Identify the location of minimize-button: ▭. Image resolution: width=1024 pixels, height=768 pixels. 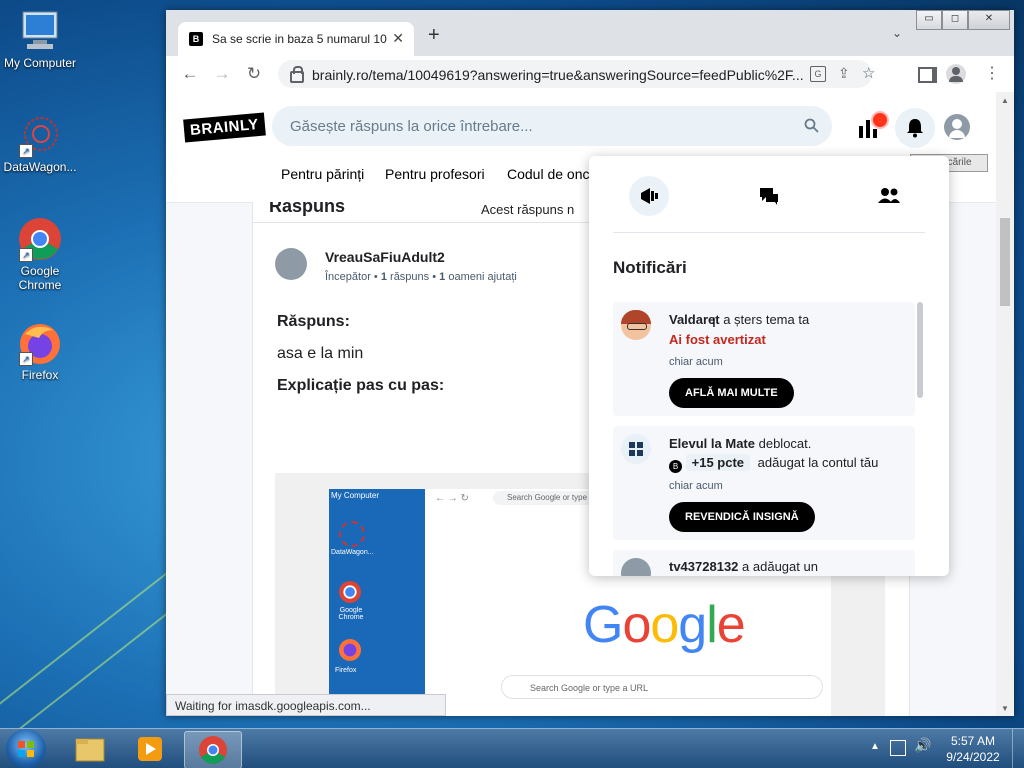
(929, 20).